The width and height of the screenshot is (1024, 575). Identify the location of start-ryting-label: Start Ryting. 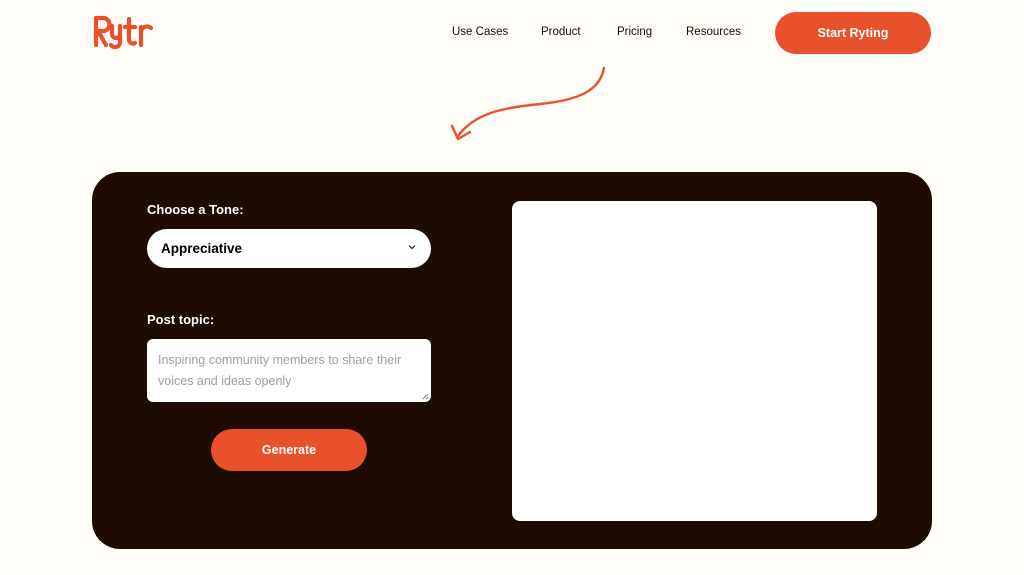
(853, 33).